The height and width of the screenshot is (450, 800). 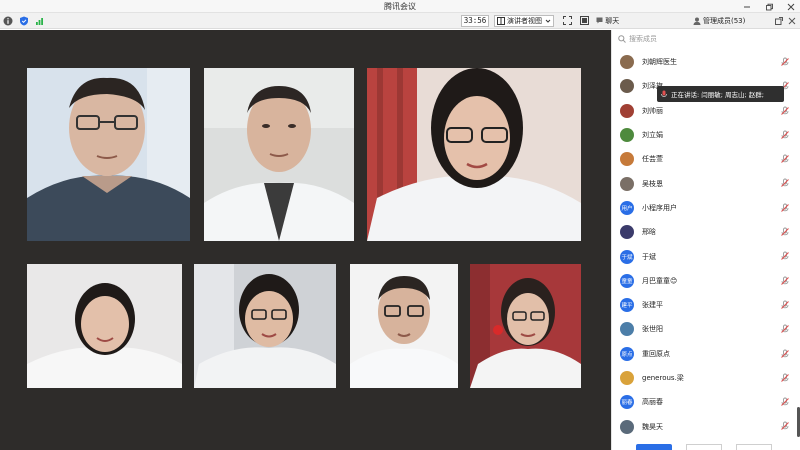 What do you see at coordinates (627, 353) in the screenshot?
I see `avatar: 原点` at bounding box center [627, 353].